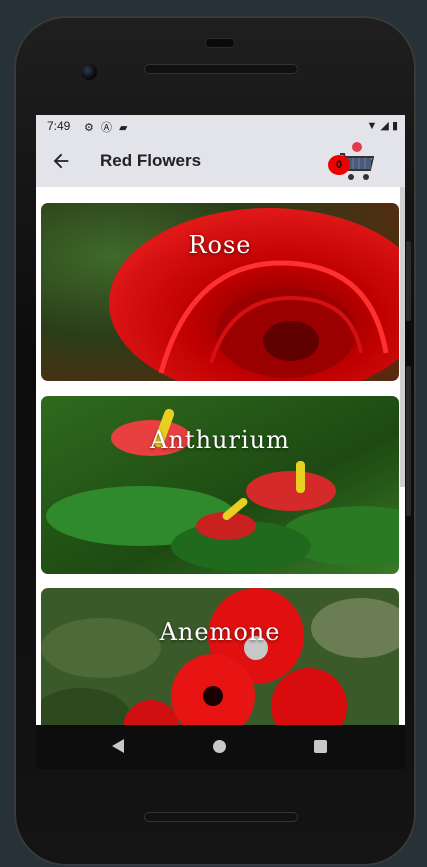 This screenshot has height=867, width=427. I want to click on home-circle-icon, so click(219, 746).